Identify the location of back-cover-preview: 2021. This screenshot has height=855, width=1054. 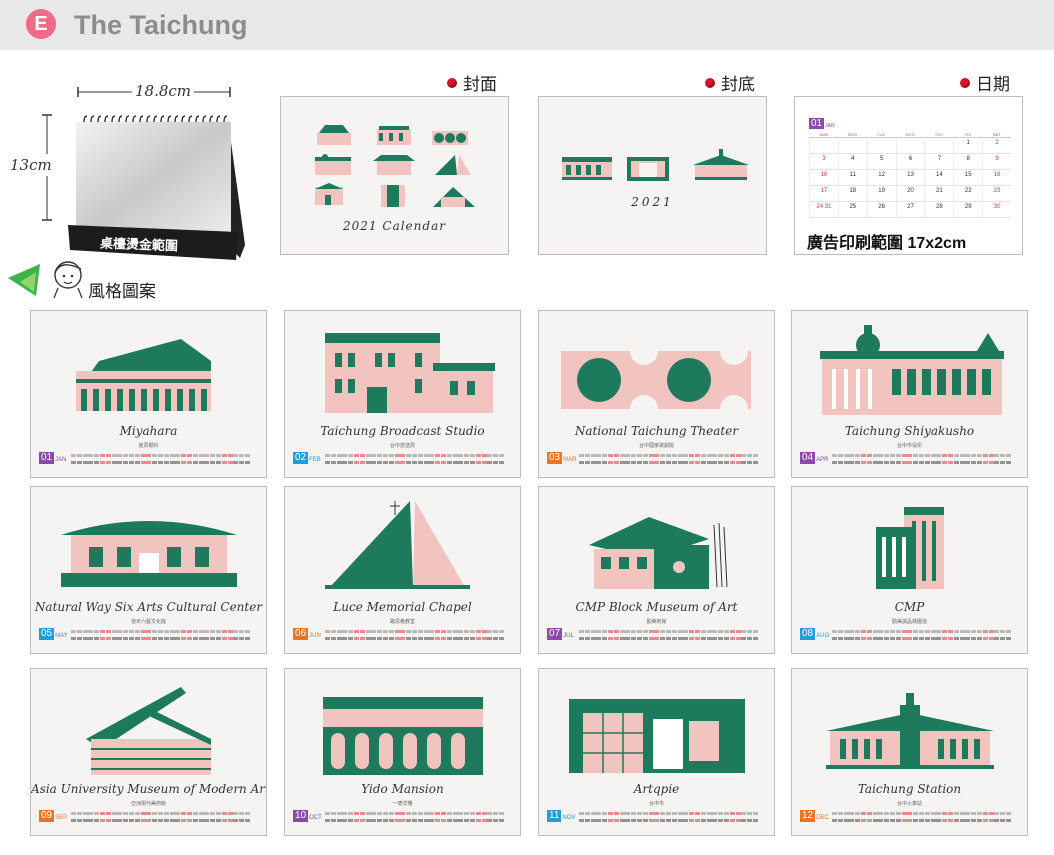
(652, 175).